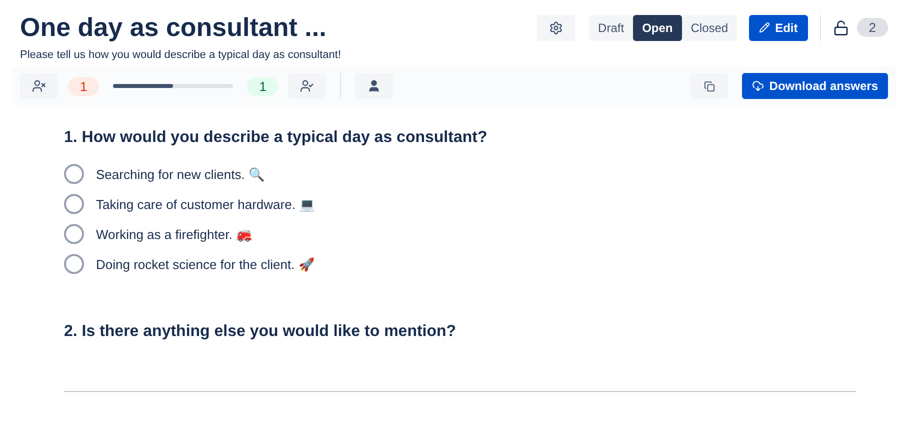 Image resolution: width=908 pixels, height=432 pixels. I want to click on user-check-icon, so click(307, 86).